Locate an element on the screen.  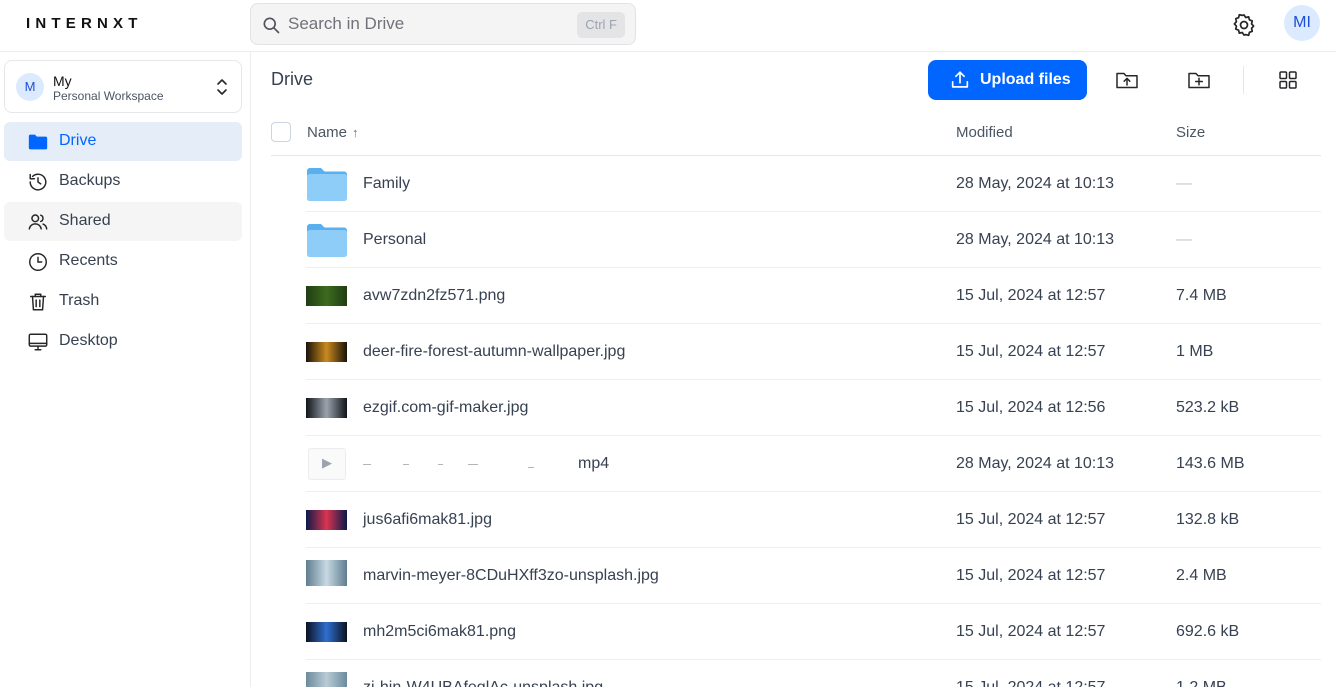
file-size: 692.6 kB is located at coordinates (1208, 631).